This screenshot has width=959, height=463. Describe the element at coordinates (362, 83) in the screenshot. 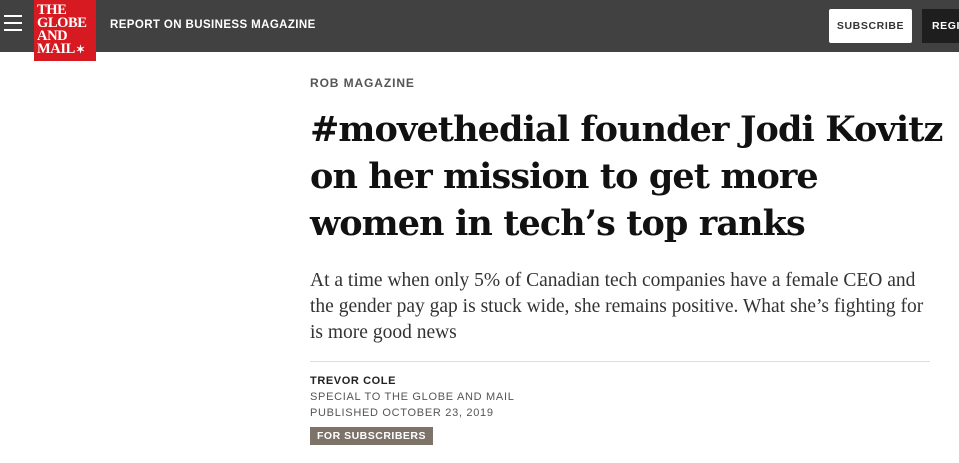

I see `section-kicker: ROB MAGAZINE` at that location.